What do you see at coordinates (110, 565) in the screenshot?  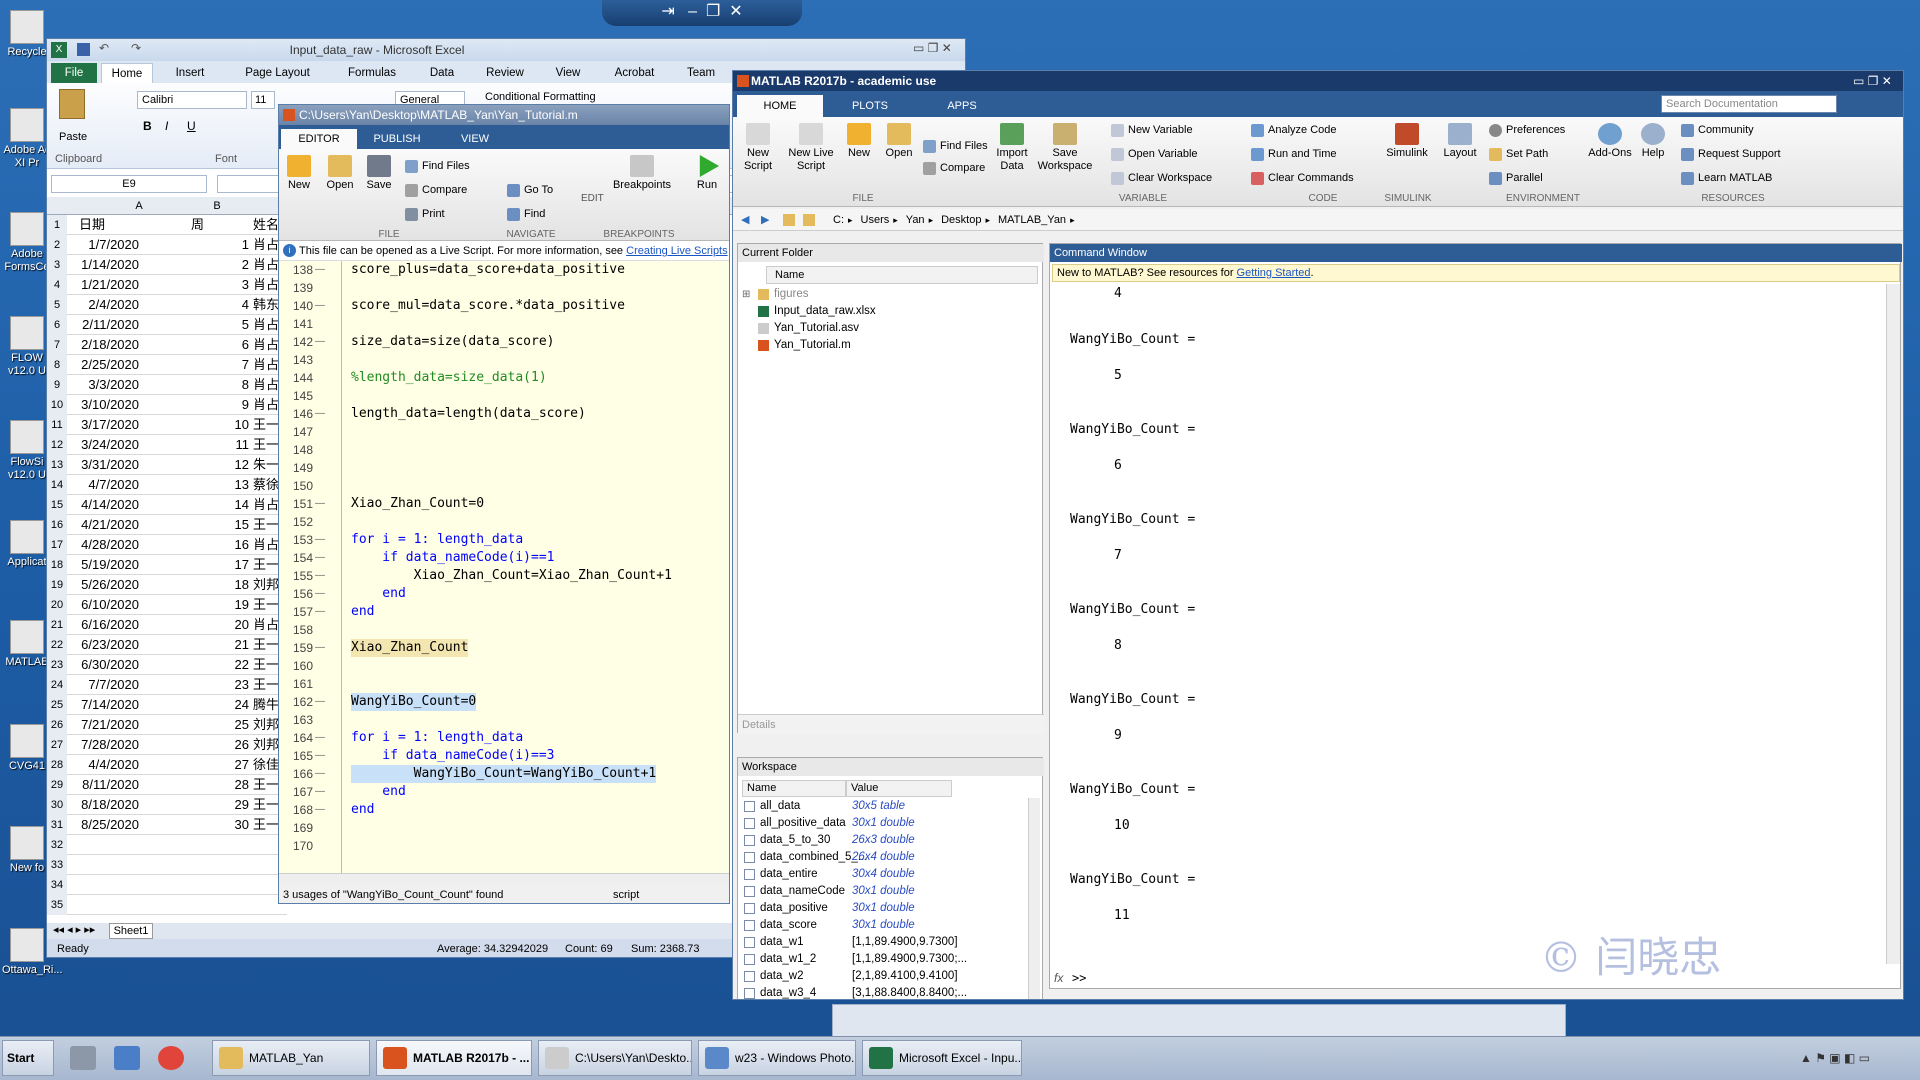 I see `cell-date: 5/19/2020` at bounding box center [110, 565].